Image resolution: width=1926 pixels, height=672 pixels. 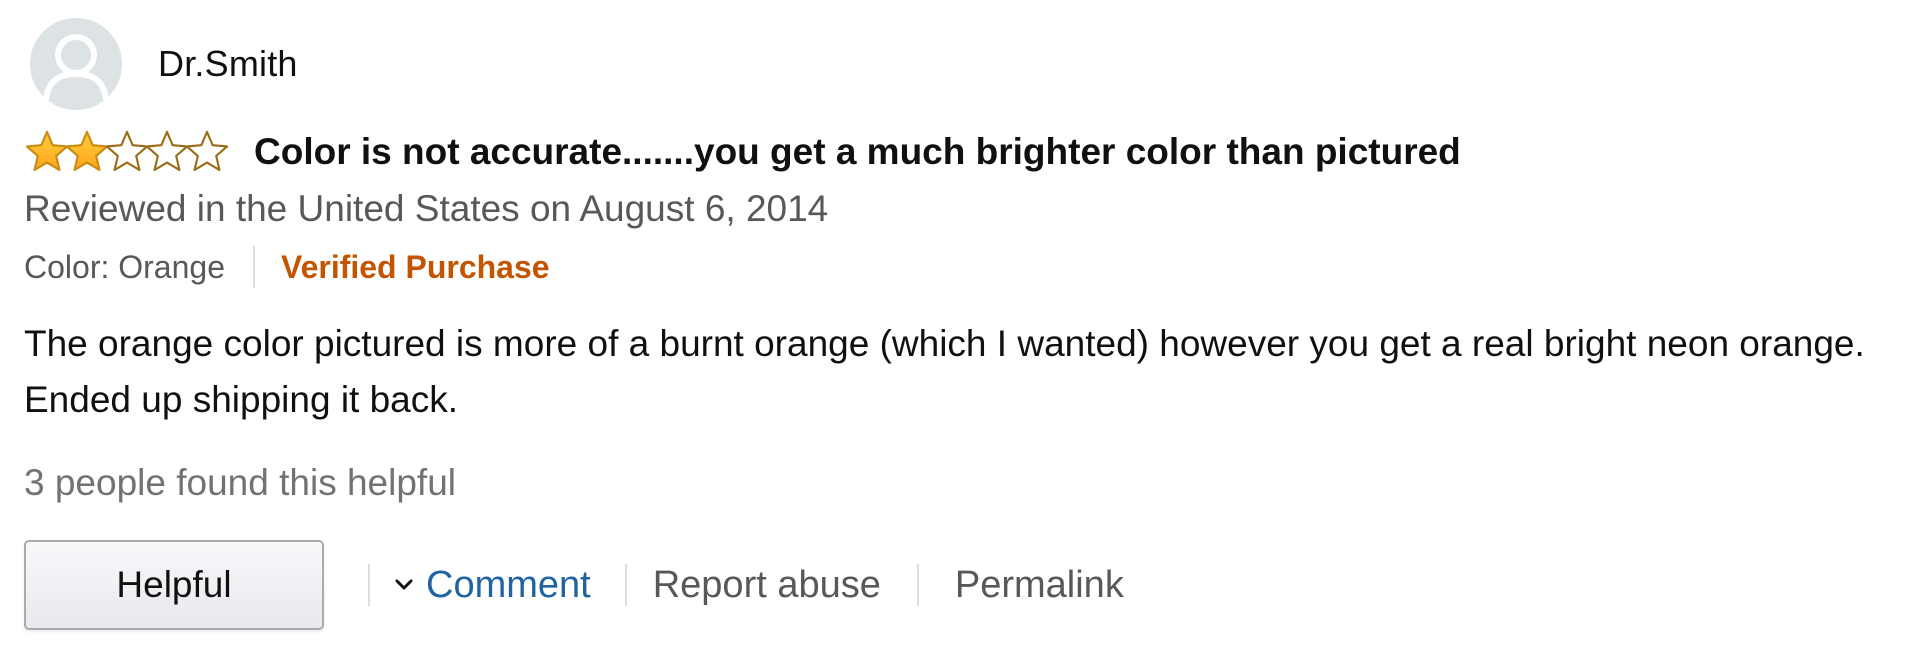 I want to click on helpful-count: 3 people found this helpful, so click(x=240, y=482).